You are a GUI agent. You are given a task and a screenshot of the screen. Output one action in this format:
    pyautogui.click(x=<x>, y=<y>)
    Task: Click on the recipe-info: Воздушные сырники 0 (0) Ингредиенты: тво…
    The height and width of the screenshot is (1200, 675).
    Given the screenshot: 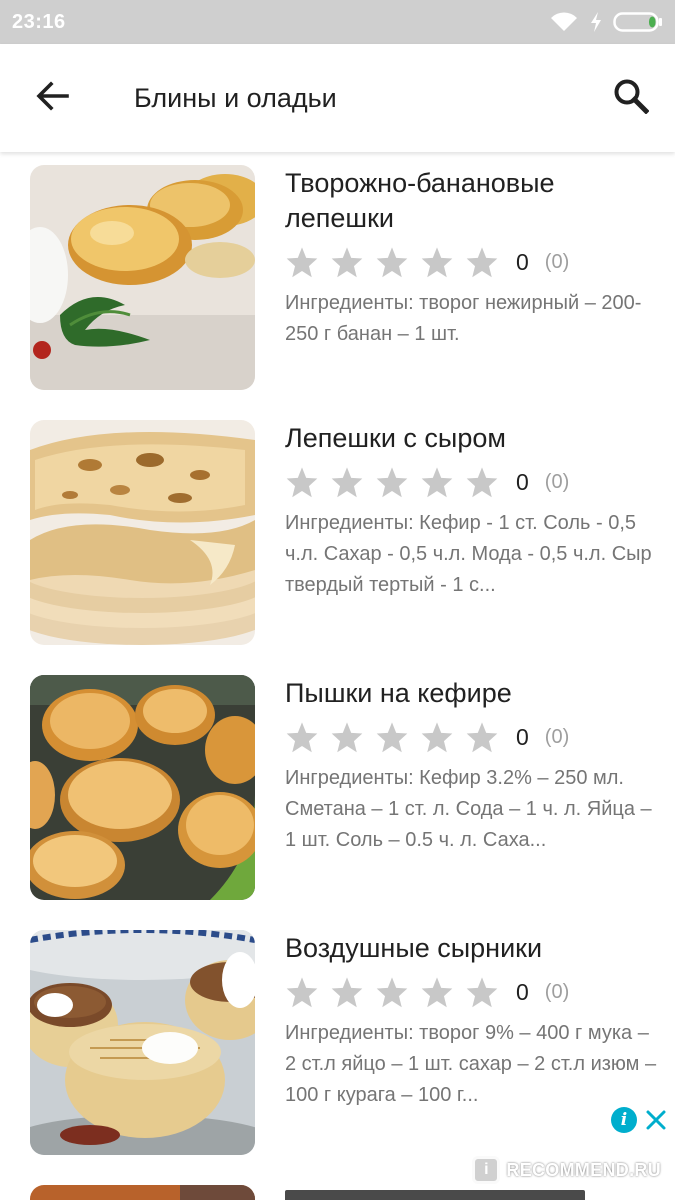 What is the action you would take?
    pyautogui.click(x=475, y=1021)
    